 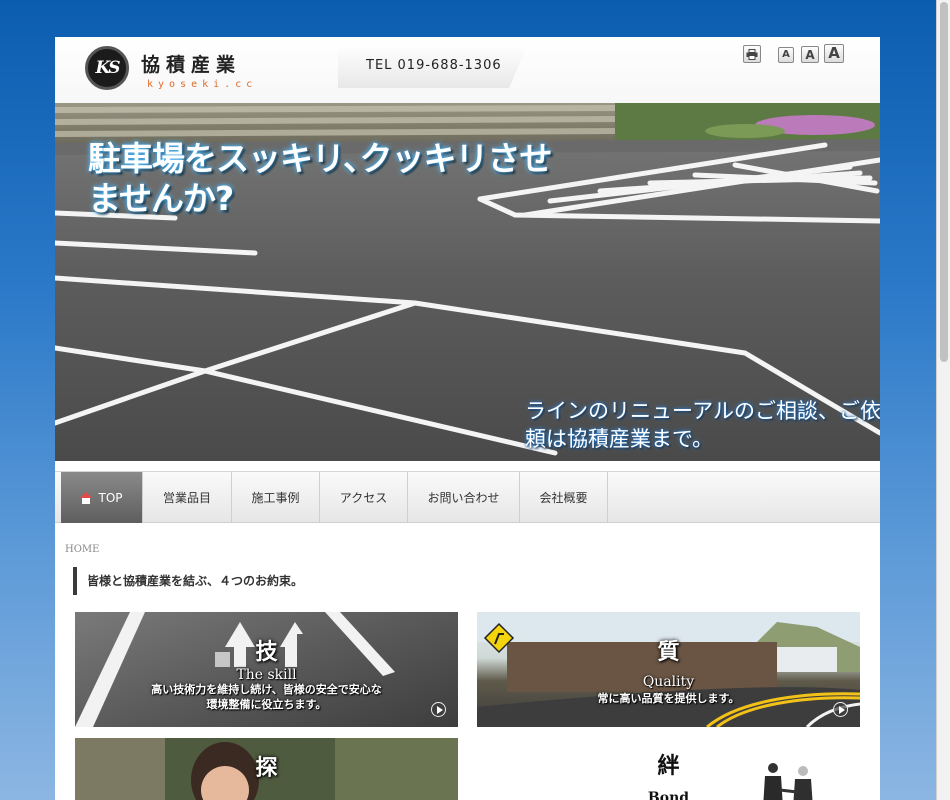 I want to click on nav-item-company: 会社概要, so click(x=564, y=497).